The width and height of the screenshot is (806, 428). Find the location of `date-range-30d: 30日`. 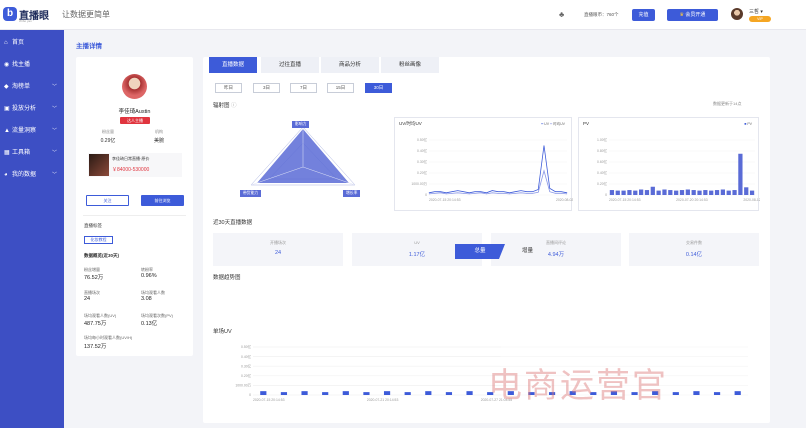

date-range-30d: 30日 is located at coordinates (378, 88).